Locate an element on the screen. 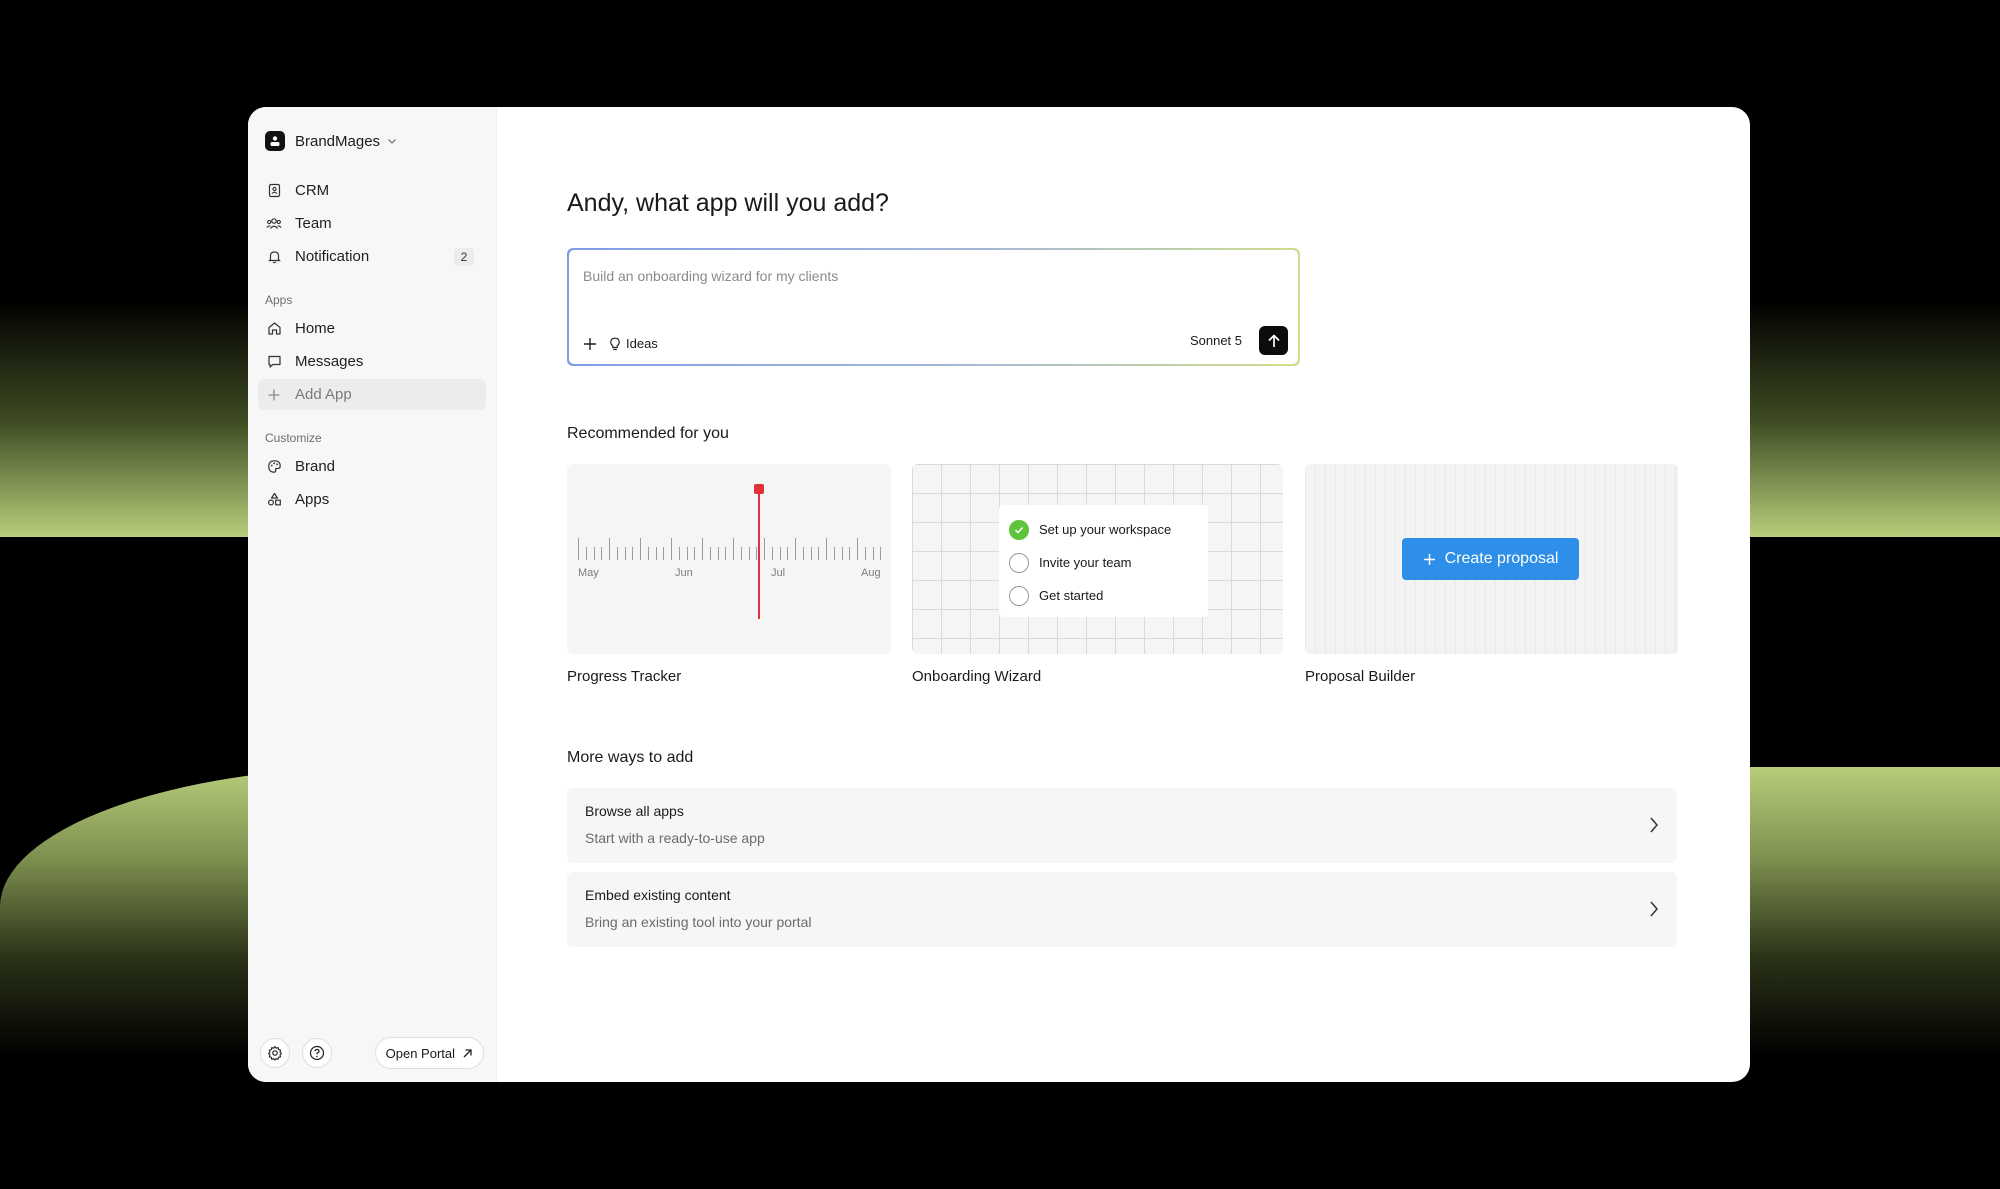 Image resolution: width=2000 pixels, height=1189 pixels. notification-count-badge: 2 is located at coordinates (464, 257).